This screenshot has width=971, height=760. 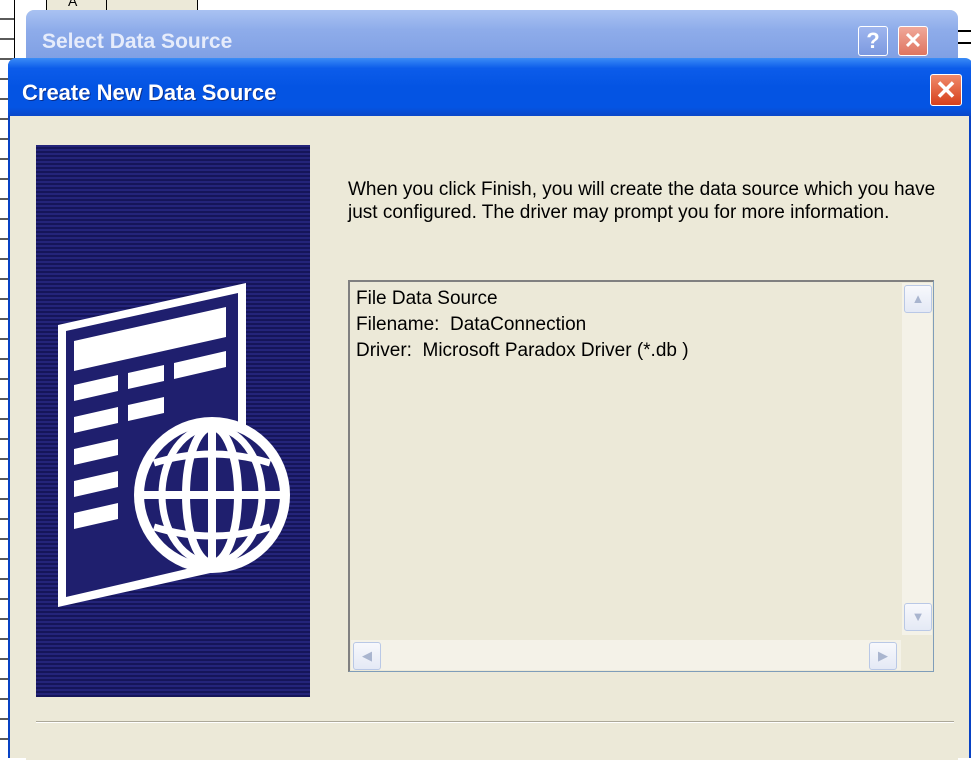 I want to click on scroll-down-arrow-icon: ▼, so click(x=918, y=617).